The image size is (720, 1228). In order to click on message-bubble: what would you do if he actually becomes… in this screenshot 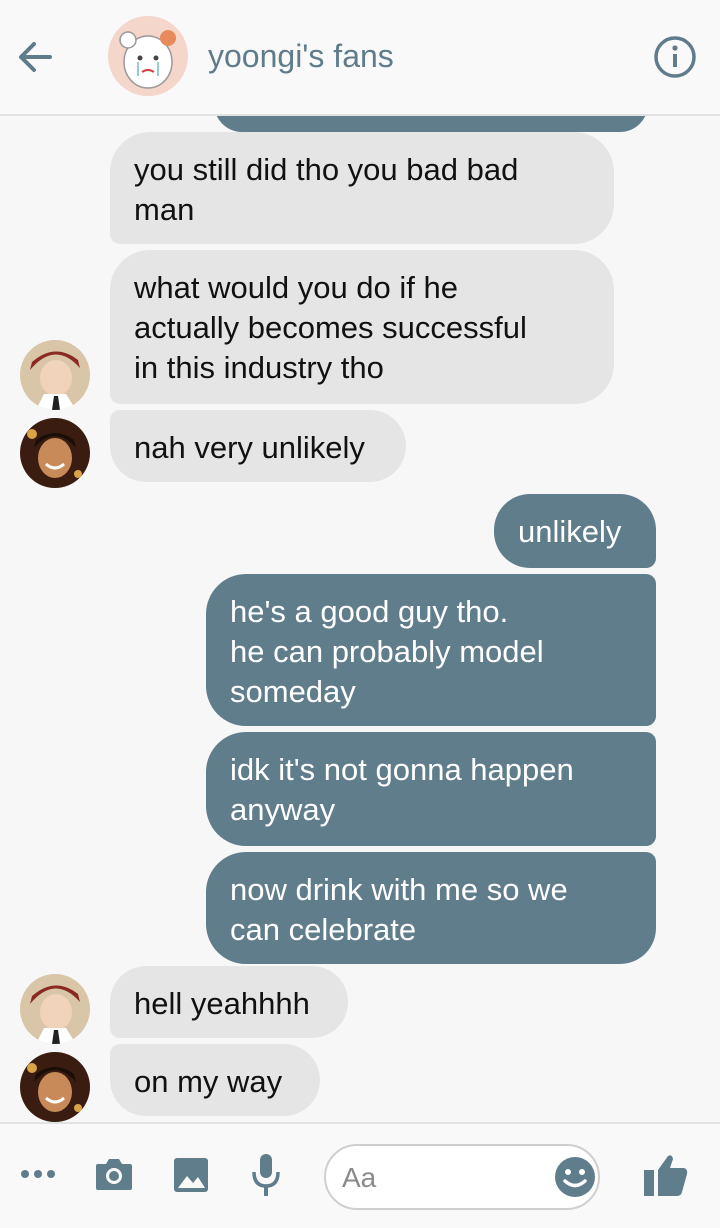, I will do `click(362, 327)`.